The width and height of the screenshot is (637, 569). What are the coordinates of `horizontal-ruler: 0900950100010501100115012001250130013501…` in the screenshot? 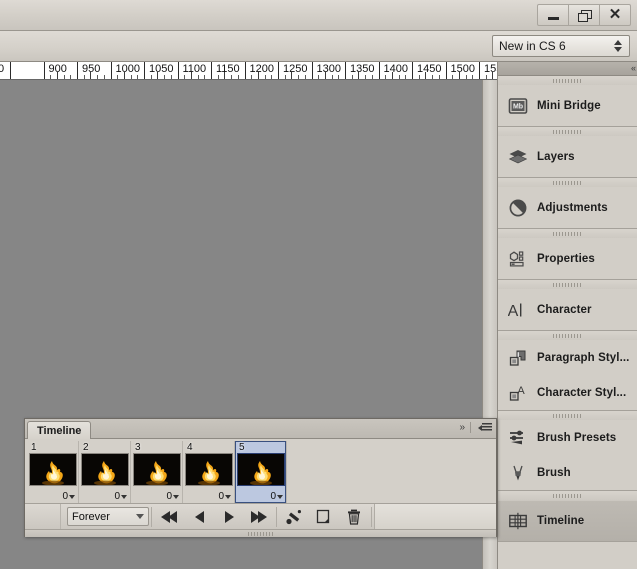 It's located at (248, 71).